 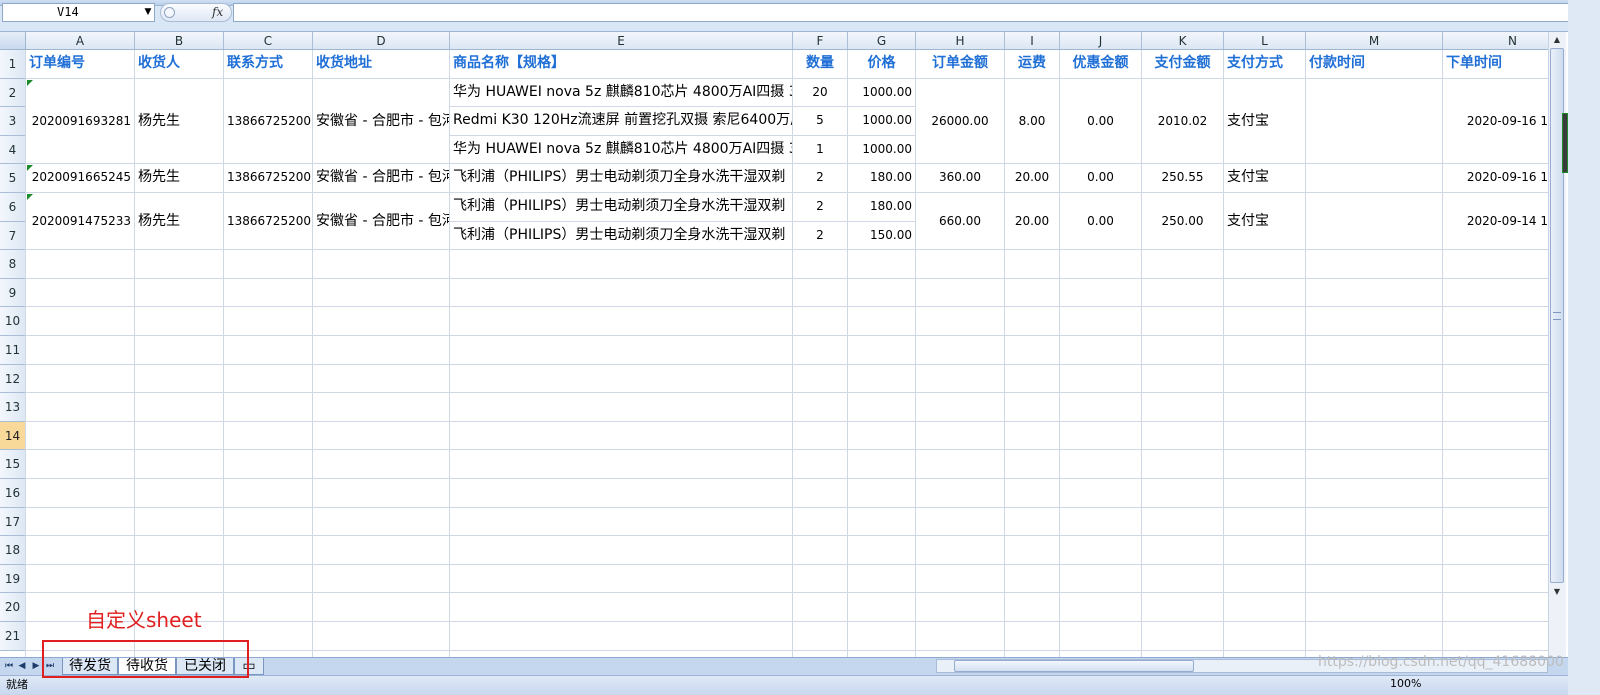 What do you see at coordinates (217, 12) in the screenshot?
I see `function-icon: fx` at bounding box center [217, 12].